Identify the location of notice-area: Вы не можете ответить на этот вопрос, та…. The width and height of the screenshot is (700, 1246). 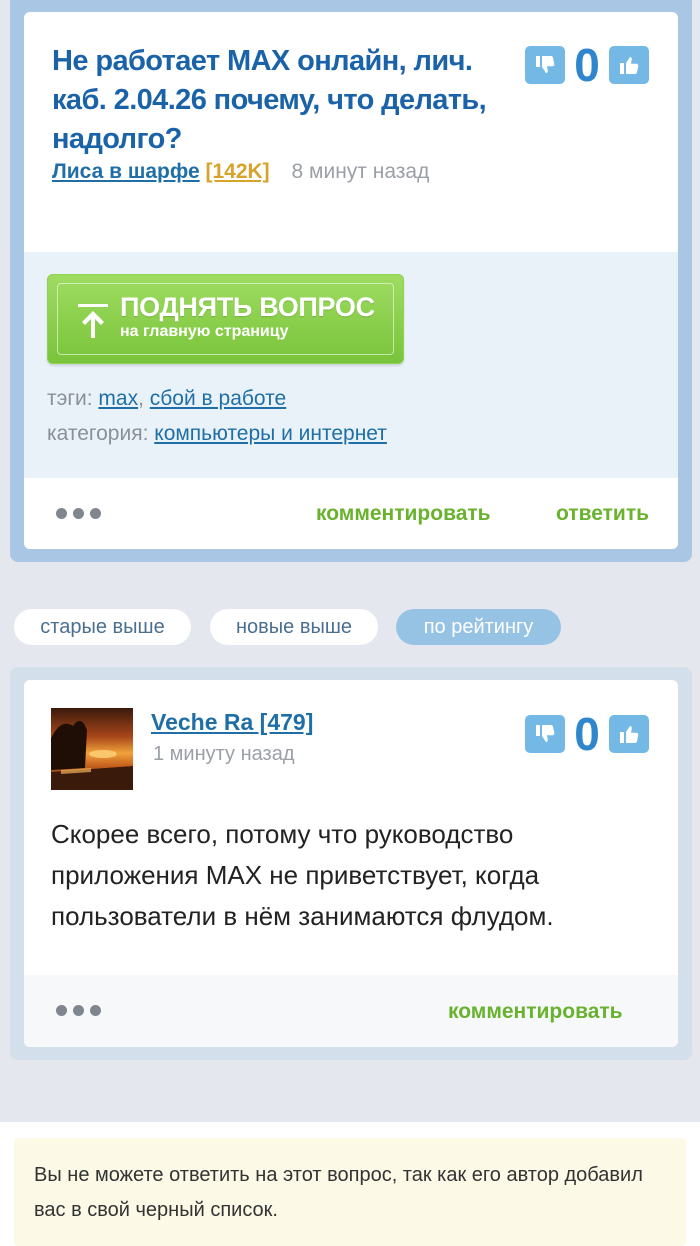
(350, 1184).